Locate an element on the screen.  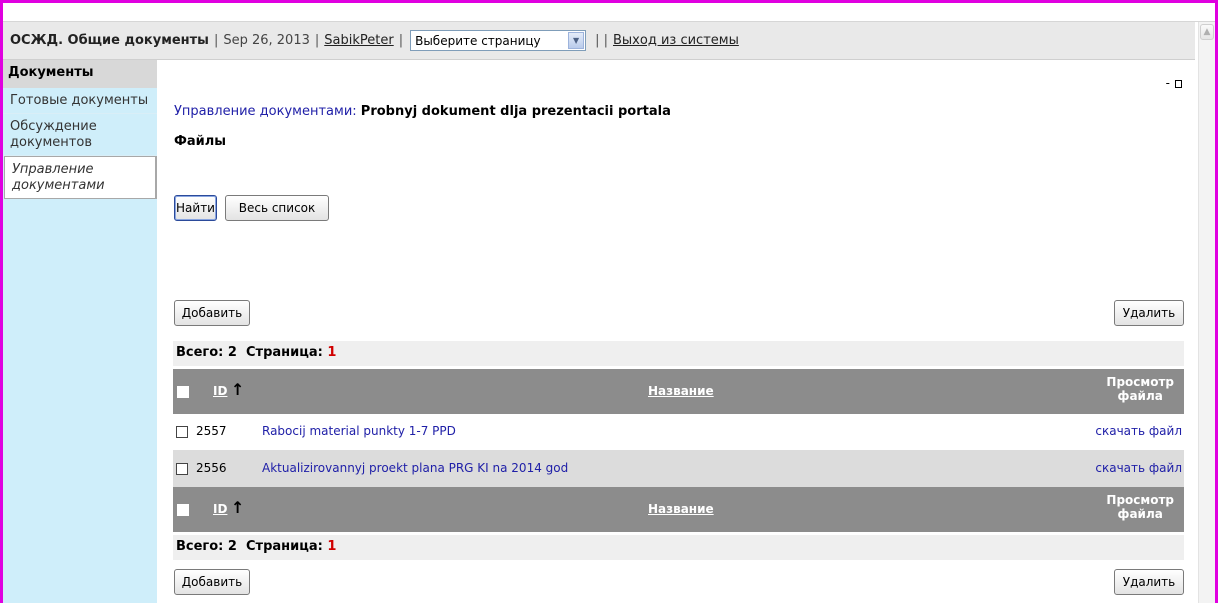
sidebar-heading: Документы is located at coordinates (80, 74).